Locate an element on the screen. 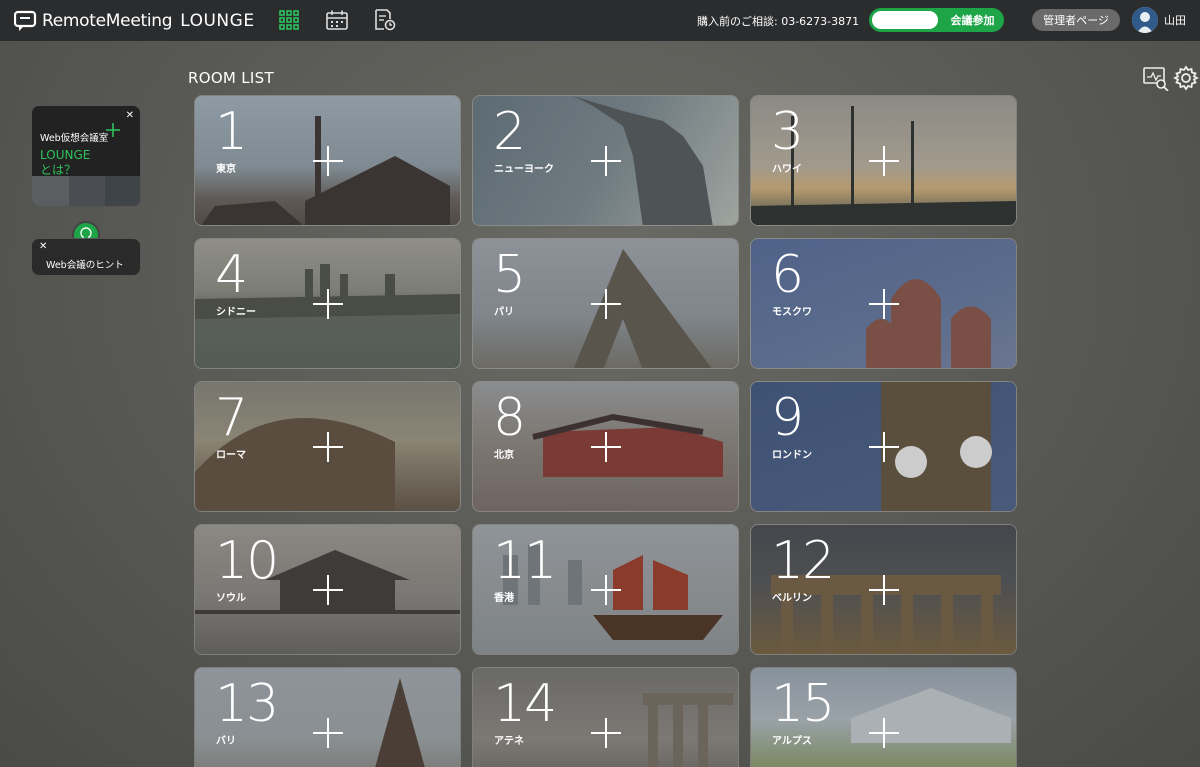 Image resolution: width=1200 pixels, height=767 pixels. brand-name: RemoteMeeting is located at coordinates (107, 20).